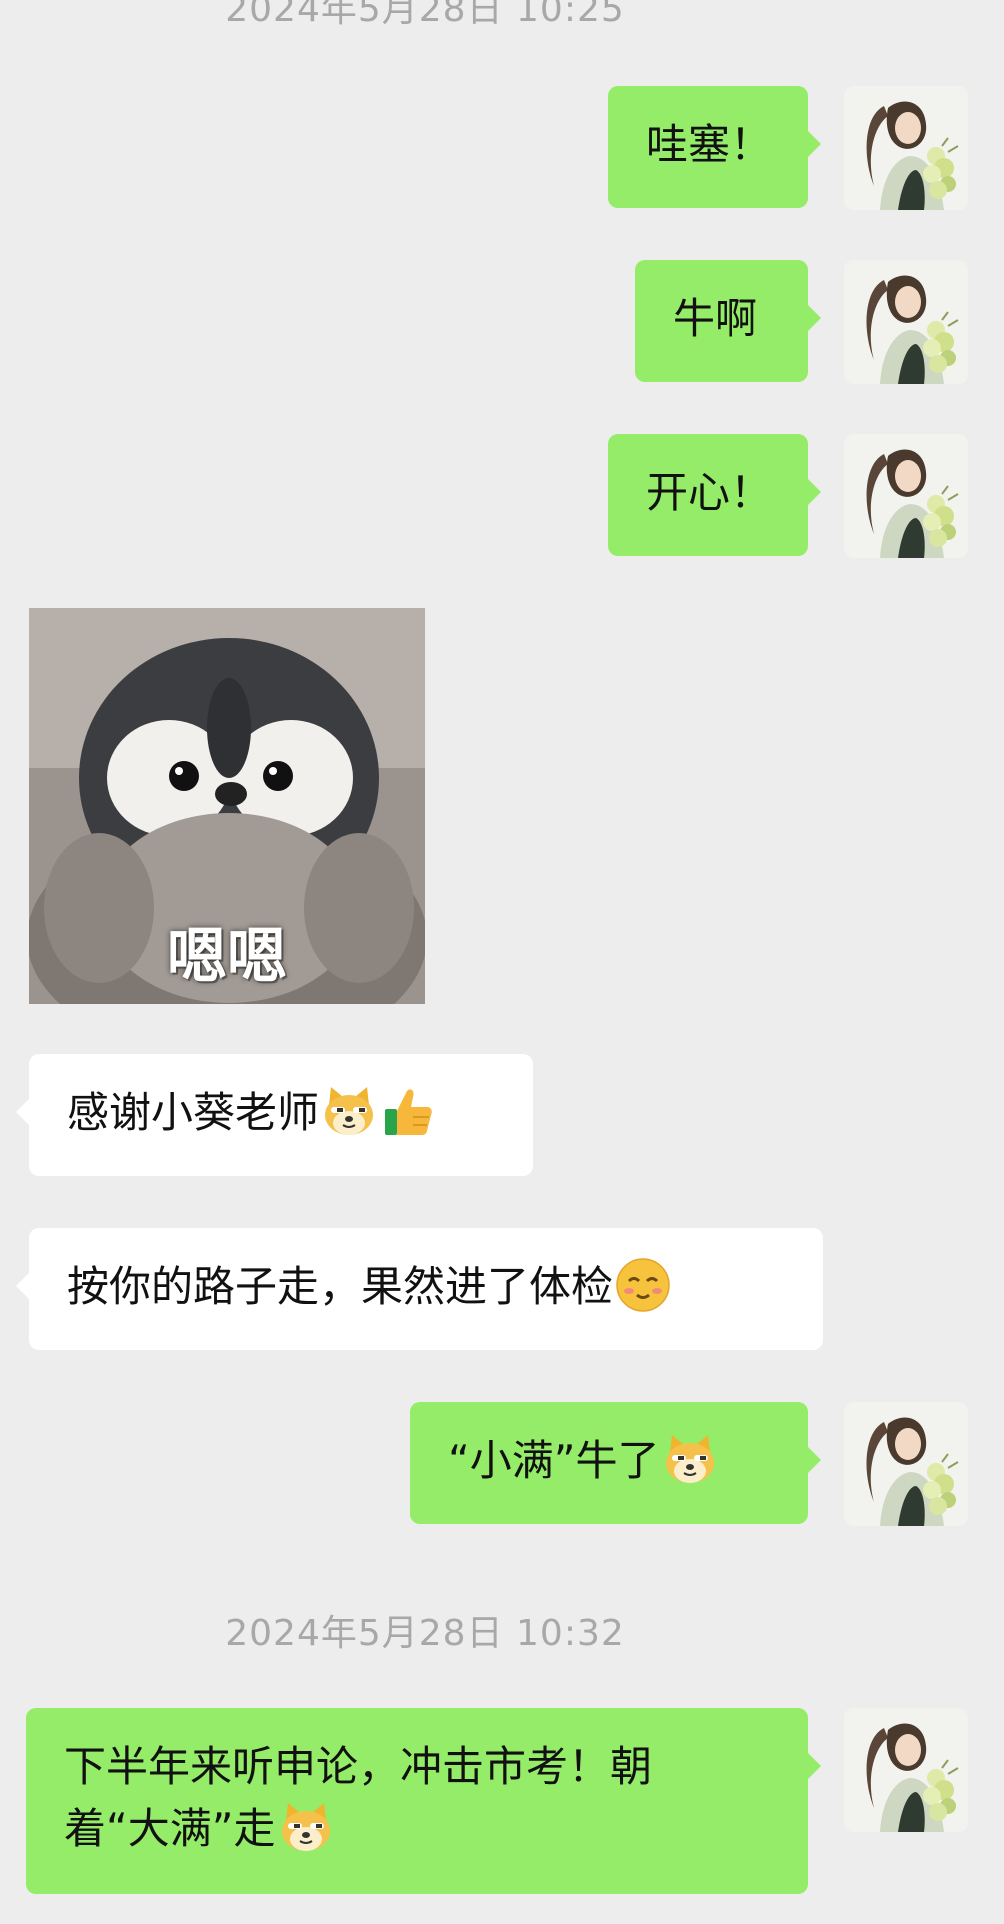 This screenshot has width=1004, height=1924. I want to click on message-bubble-outgoing: “小满”牛了, so click(615, 1463).